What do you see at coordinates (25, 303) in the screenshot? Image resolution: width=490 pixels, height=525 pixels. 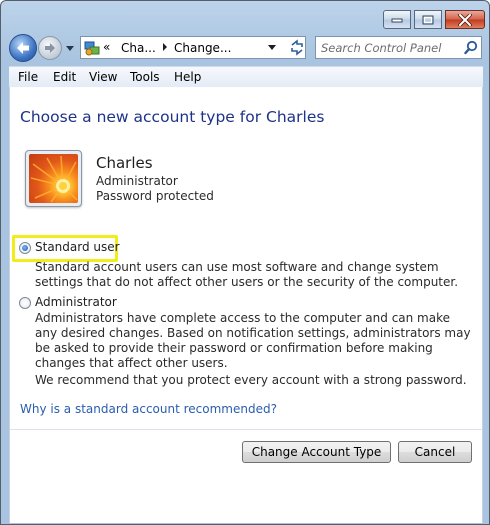 I see `administrator-radio` at bounding box center [25, 303].